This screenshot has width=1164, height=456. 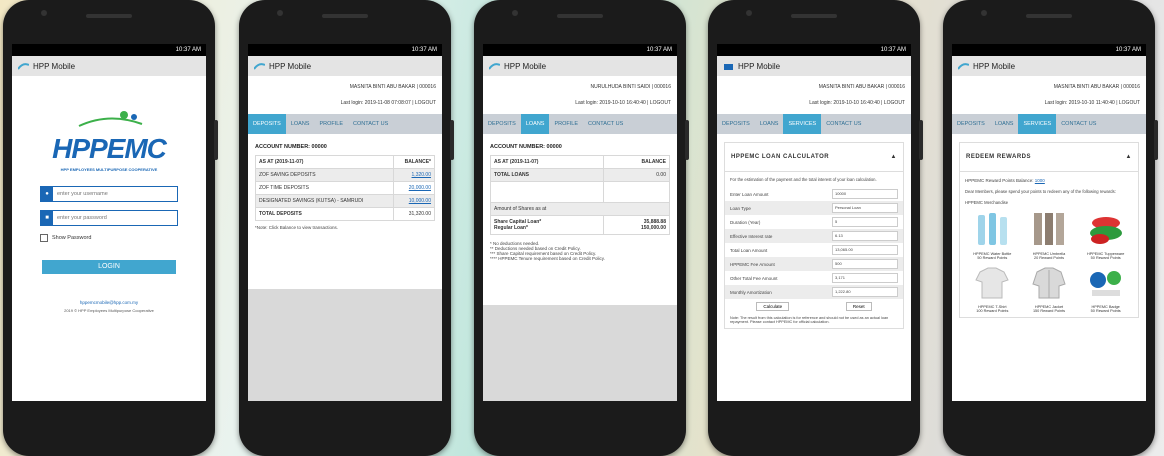 What do you see at coordinates (414, 175) in the screenshot?
I see `row-value: 1,320.00` at bounding box center [414, 175].